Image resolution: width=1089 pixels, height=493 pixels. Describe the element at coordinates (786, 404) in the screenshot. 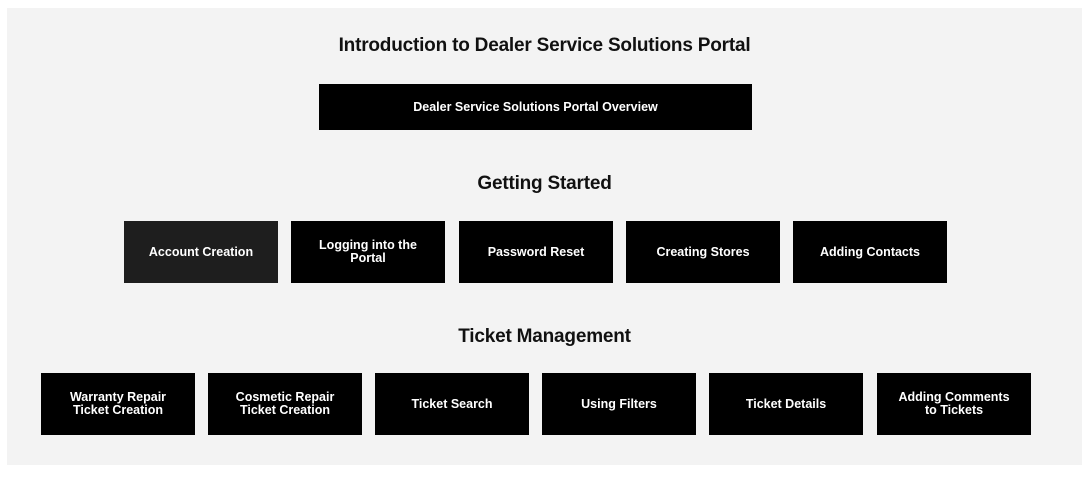

I see `ticket-details-button: Ticket Details` at that location.